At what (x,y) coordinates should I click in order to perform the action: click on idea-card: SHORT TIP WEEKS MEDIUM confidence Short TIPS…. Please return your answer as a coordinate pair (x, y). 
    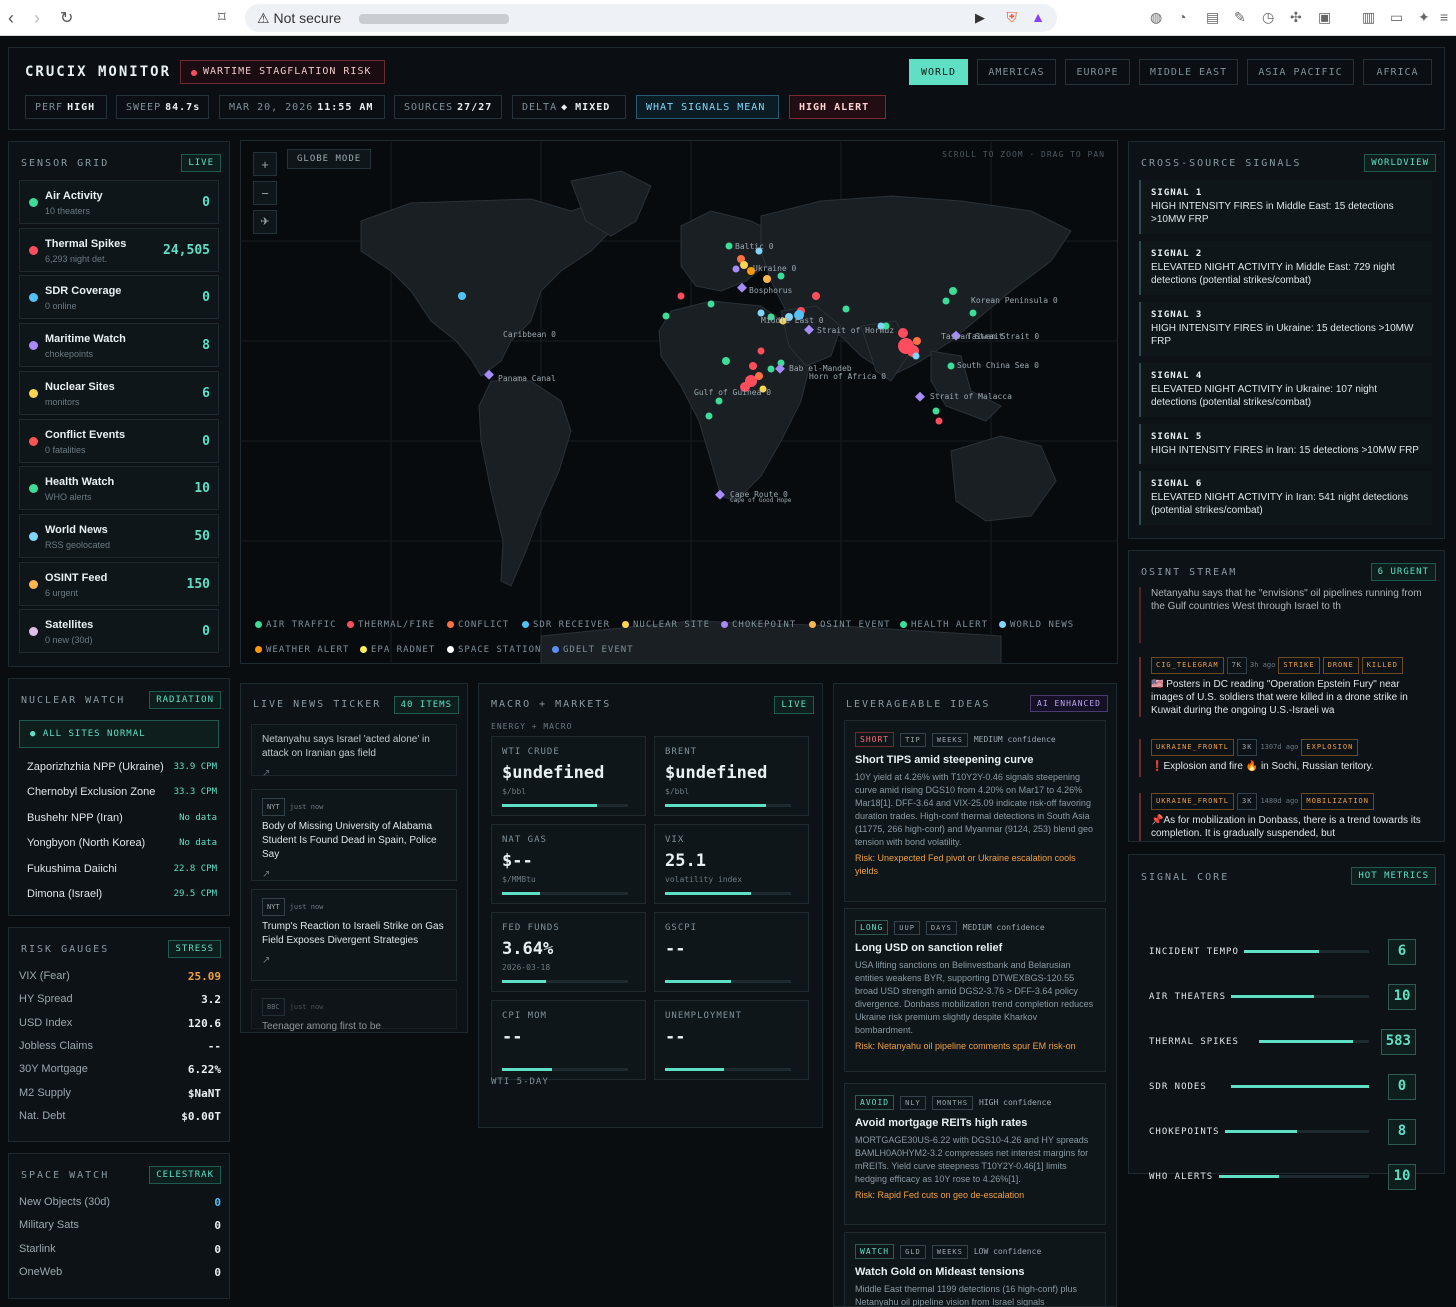
    Looking at the image, I should click on (975, 811).